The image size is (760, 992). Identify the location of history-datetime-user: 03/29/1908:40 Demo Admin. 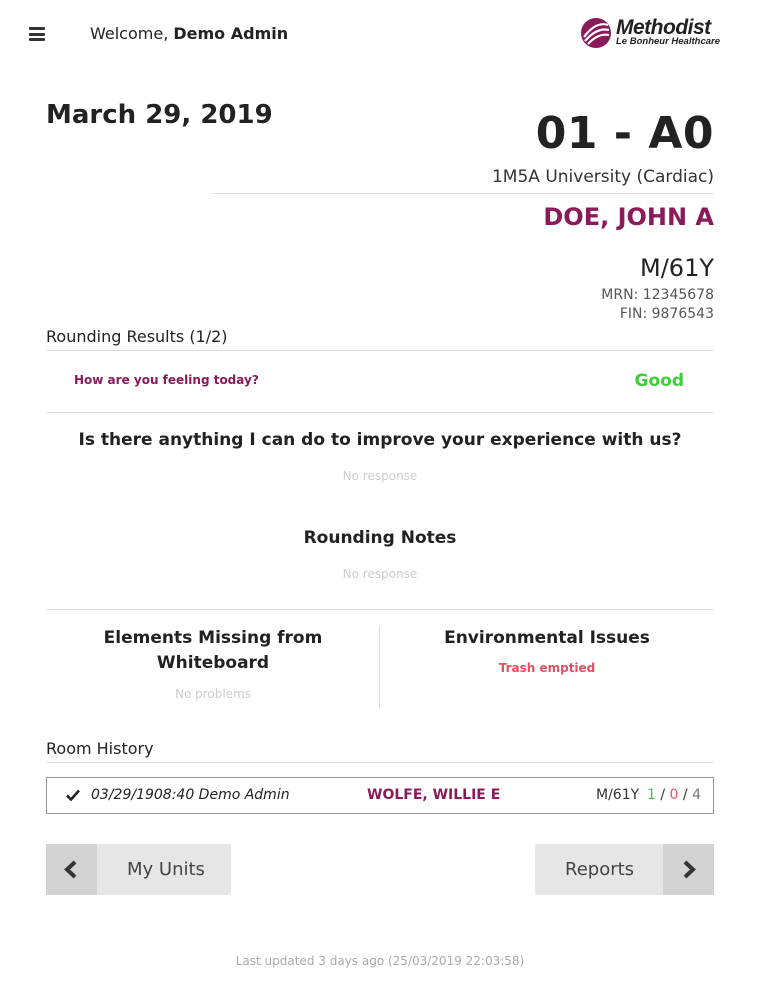
(190, 795).